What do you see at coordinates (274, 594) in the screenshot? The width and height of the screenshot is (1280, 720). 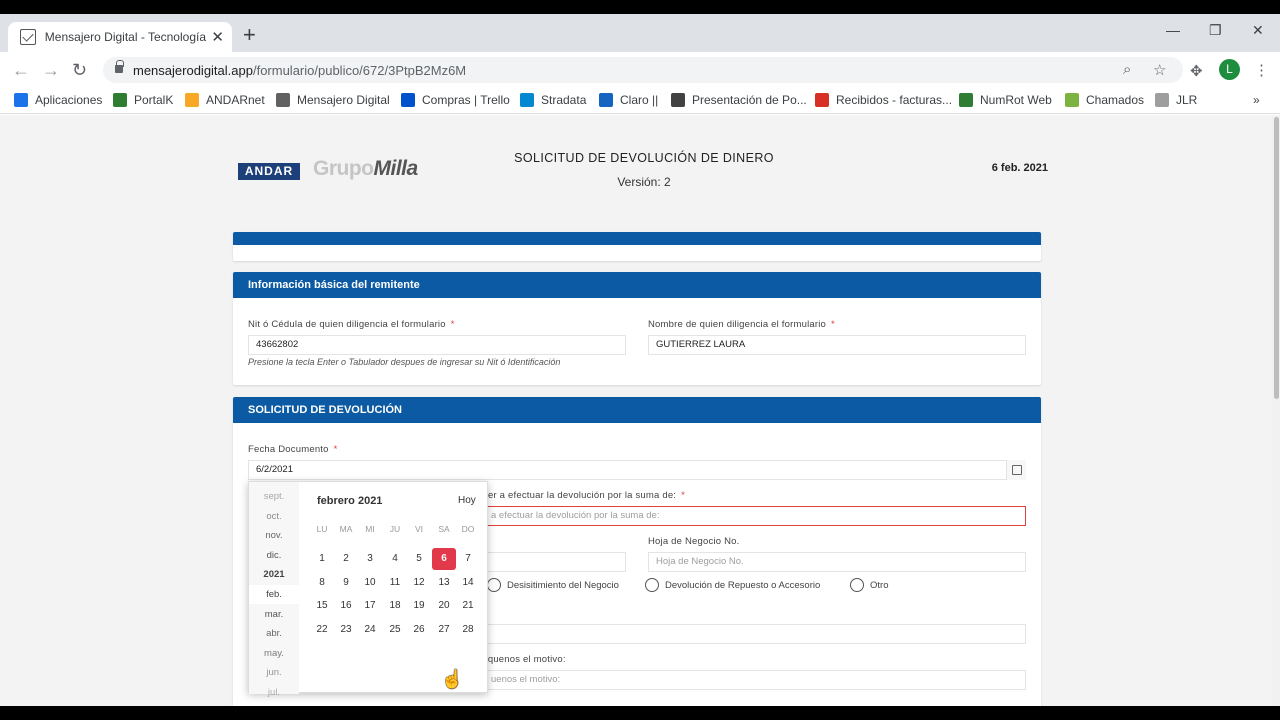 I see `datepicker-month-item: feb.` at bounding box center [274, 594].